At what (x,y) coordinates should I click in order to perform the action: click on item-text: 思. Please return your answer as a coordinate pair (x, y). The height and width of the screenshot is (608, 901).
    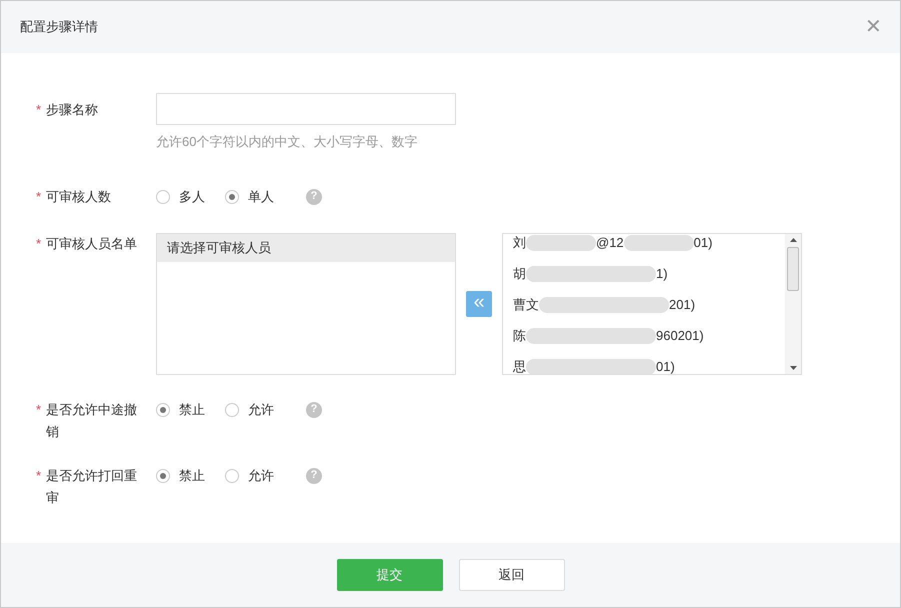
    Looking at the image, I should click on (519, 366).